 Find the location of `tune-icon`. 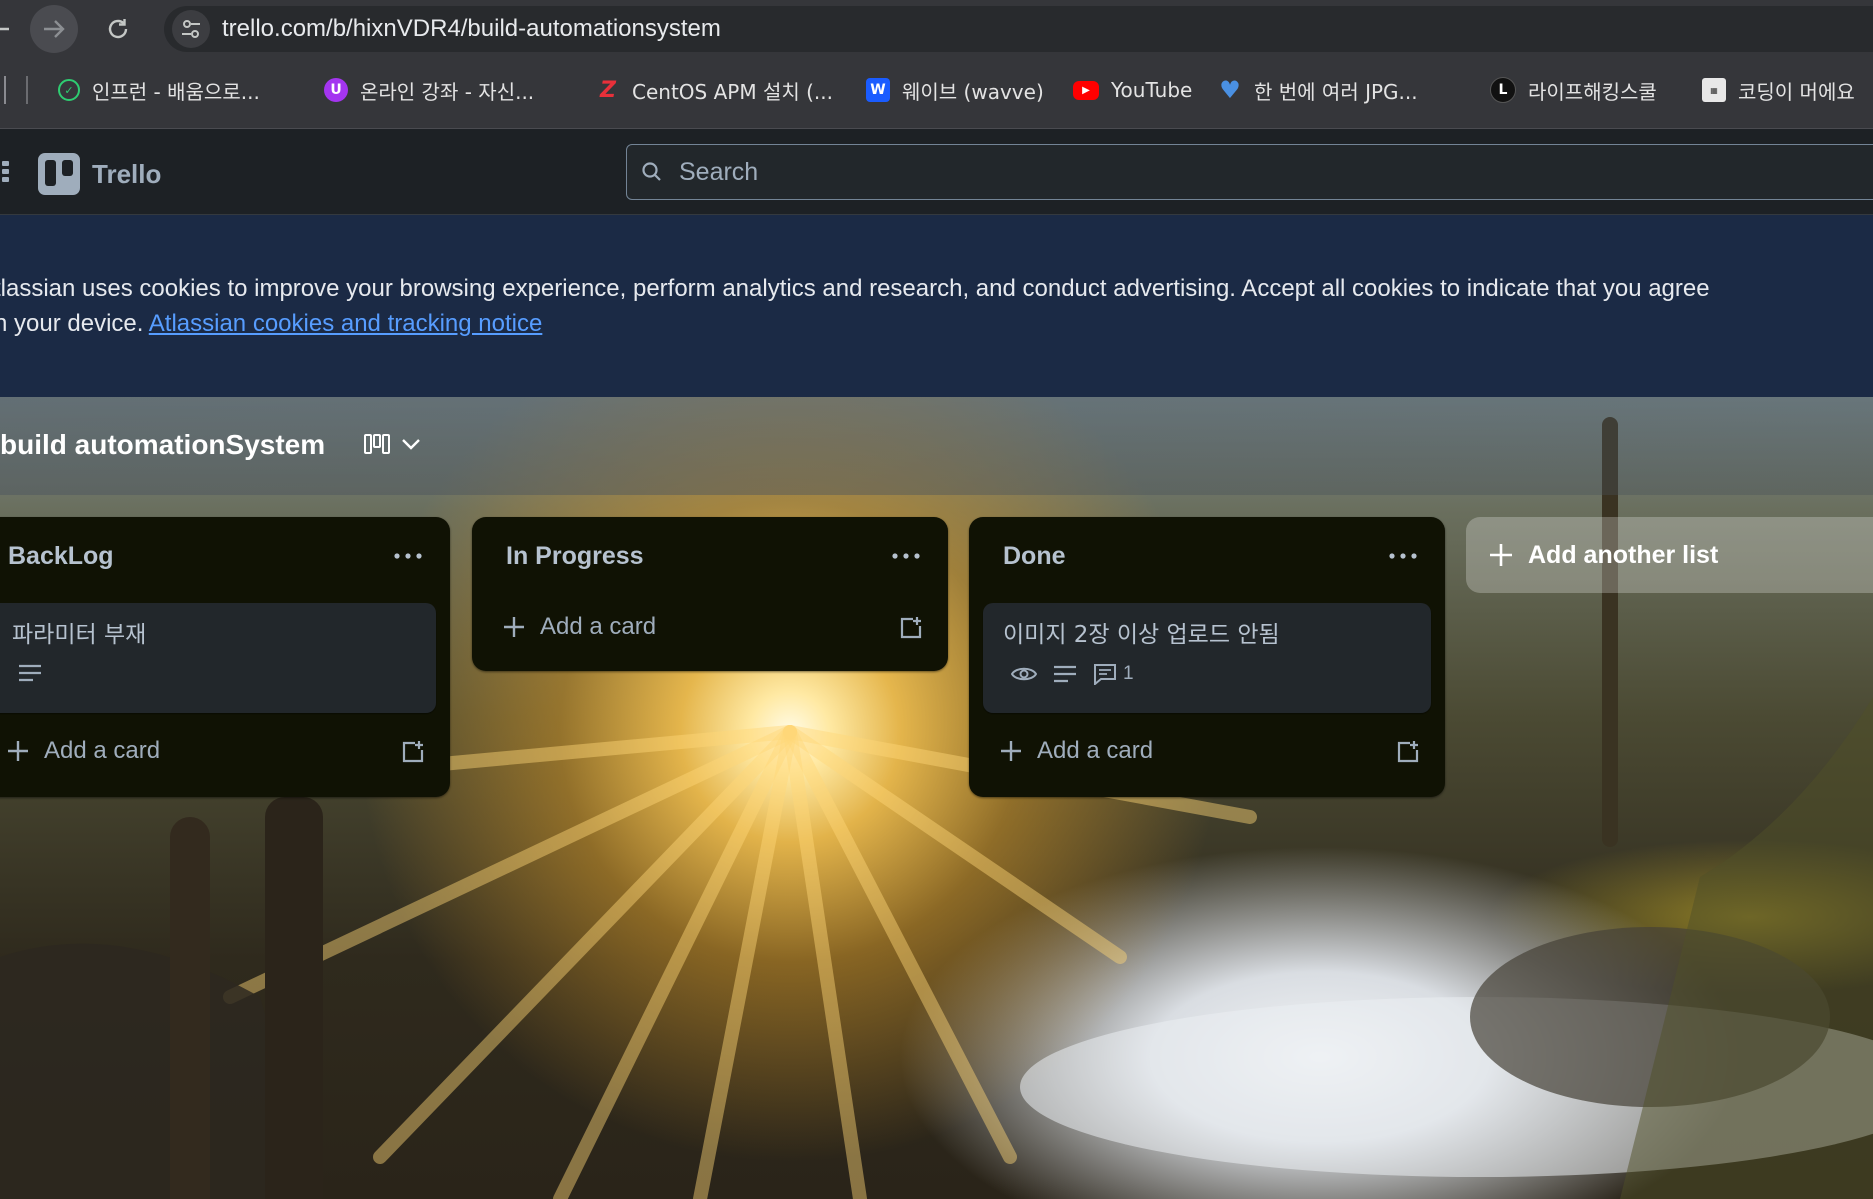

tune-icon is located at coordinates (191, 29).